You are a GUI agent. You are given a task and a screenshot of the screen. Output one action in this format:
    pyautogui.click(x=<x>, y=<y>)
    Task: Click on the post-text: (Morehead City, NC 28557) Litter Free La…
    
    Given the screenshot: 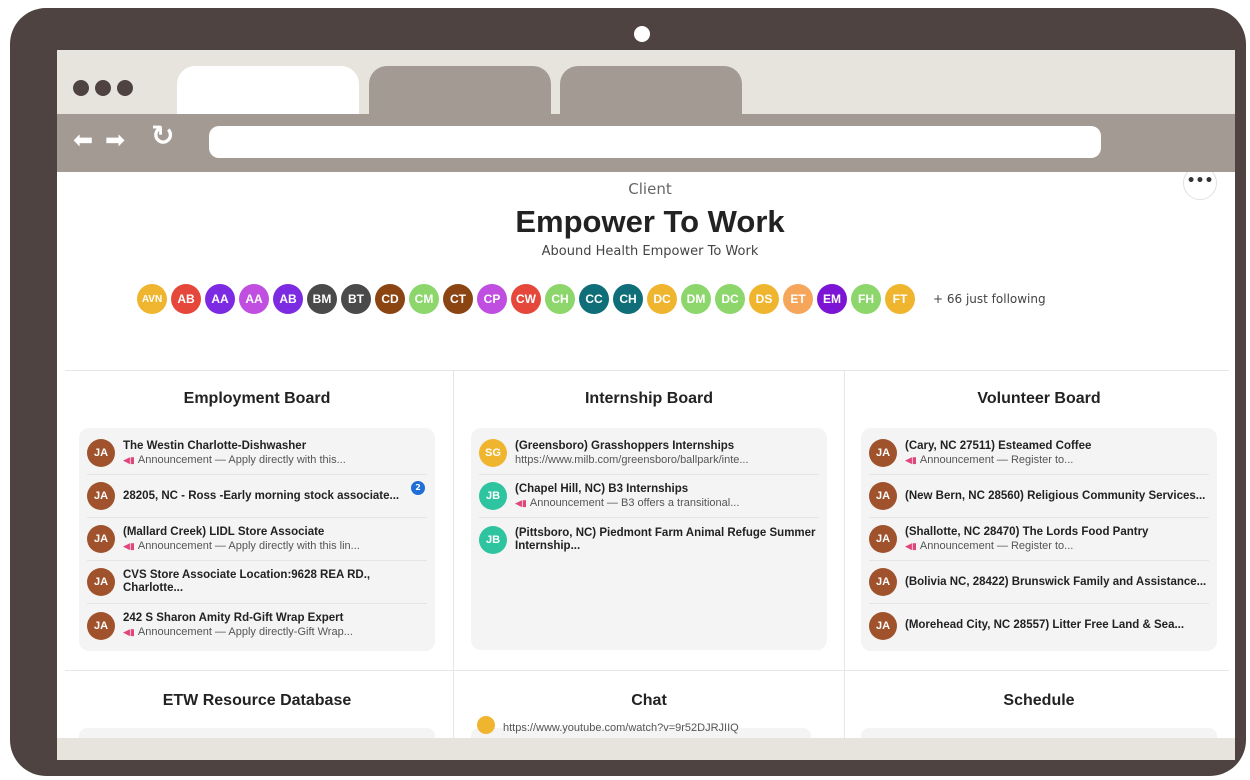 What is the action you would take?
    pyautogui.click(x=1057, y=625)
    